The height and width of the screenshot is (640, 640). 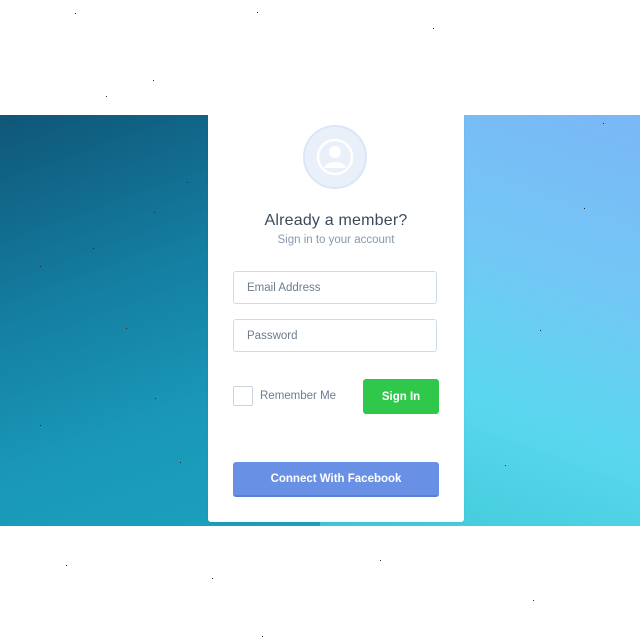 I want to click on remember-me-option: Remember Me, so click(x=284, y=396).